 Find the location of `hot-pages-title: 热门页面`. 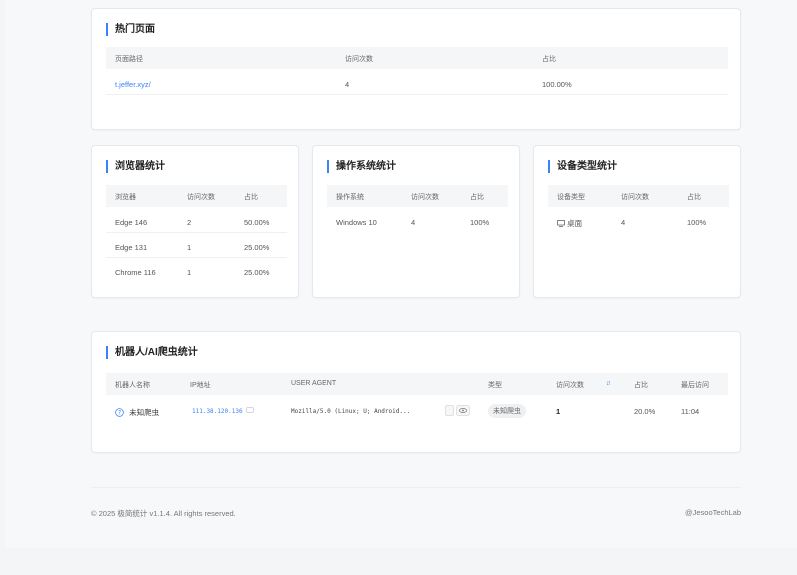

hot-pages-title: 热门页面 is located at coordinates (130, 29).